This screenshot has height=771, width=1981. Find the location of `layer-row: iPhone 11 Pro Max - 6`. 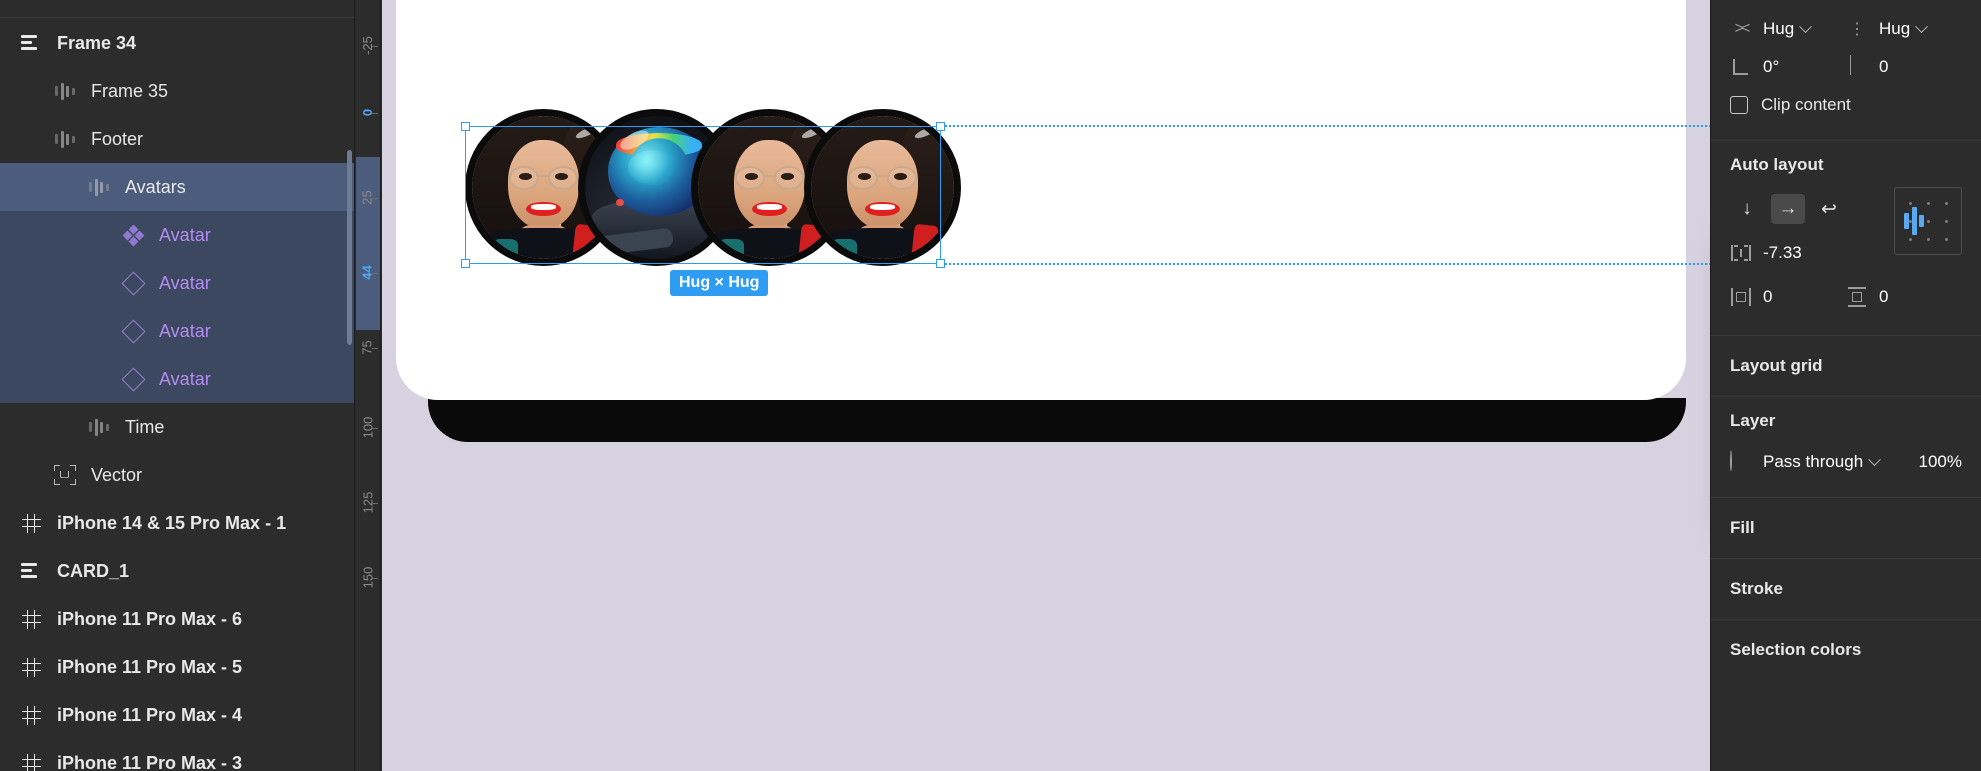

layer-row: iPhone 11 Pro Max - 6 is located at coordinates (177, 619).